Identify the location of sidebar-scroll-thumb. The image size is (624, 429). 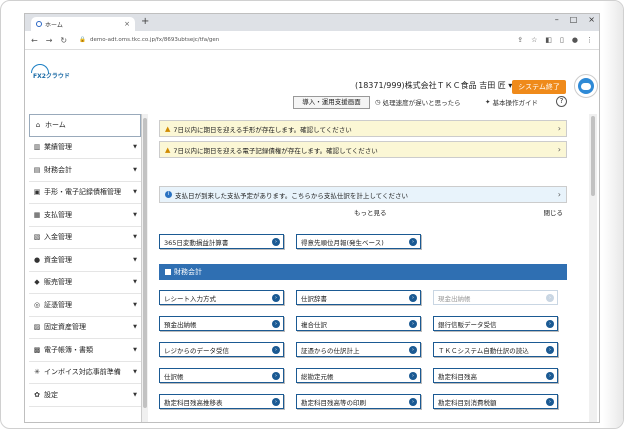
(145, 263).